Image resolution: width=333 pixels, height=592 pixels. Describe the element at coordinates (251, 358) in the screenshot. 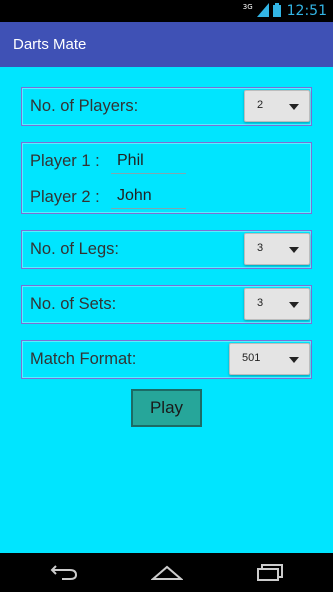

I see `match-format-value: 501` at that location.